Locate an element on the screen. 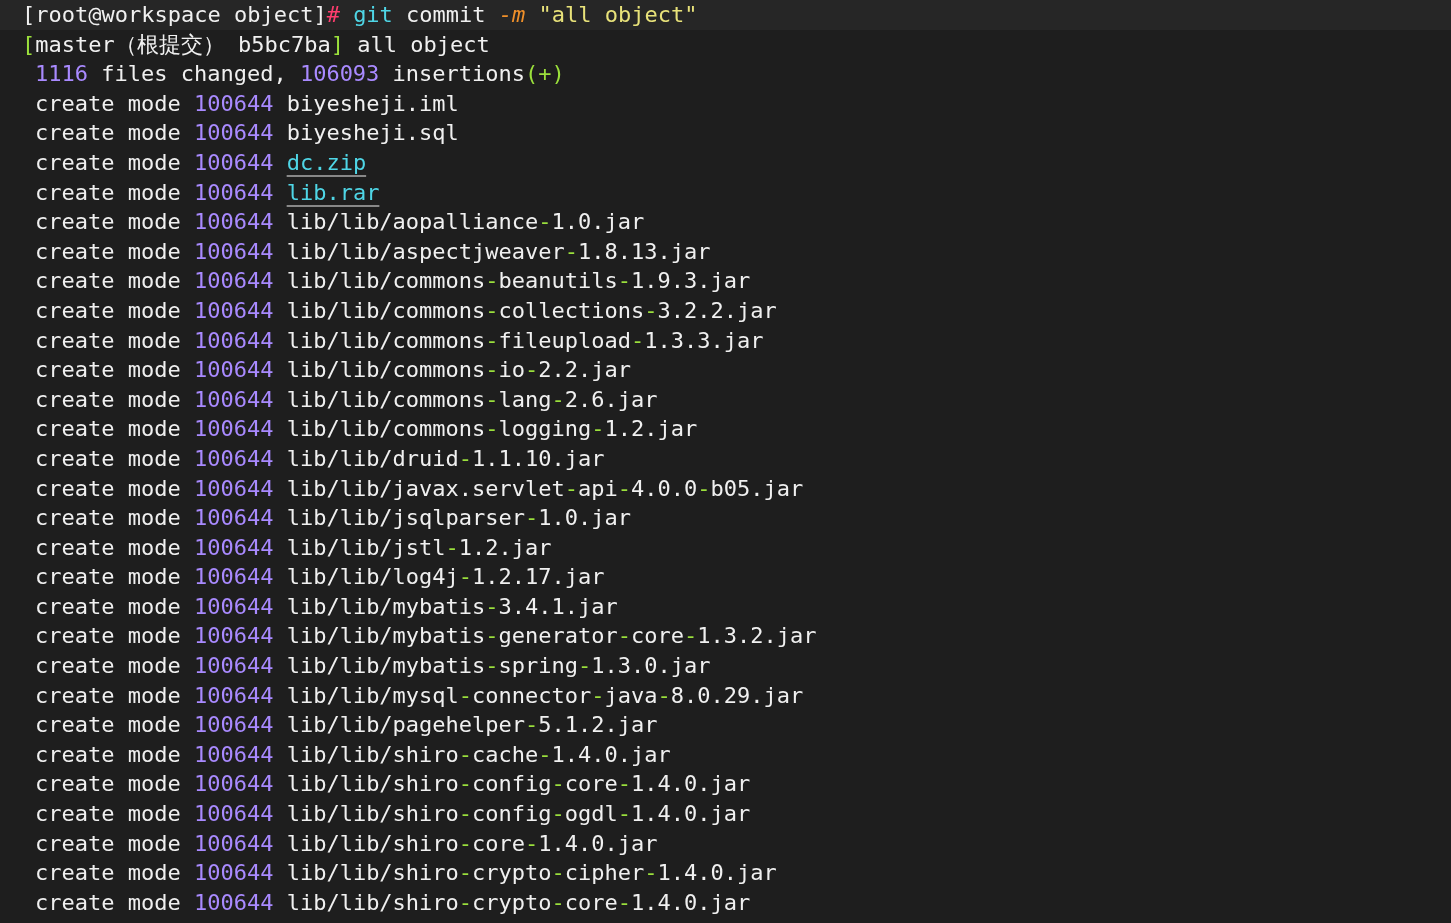 This screenshot has height=923, width=1451. file-path: lib/lib/shiro-cache-1.4.0.jar is located at coordinates (478, 754).